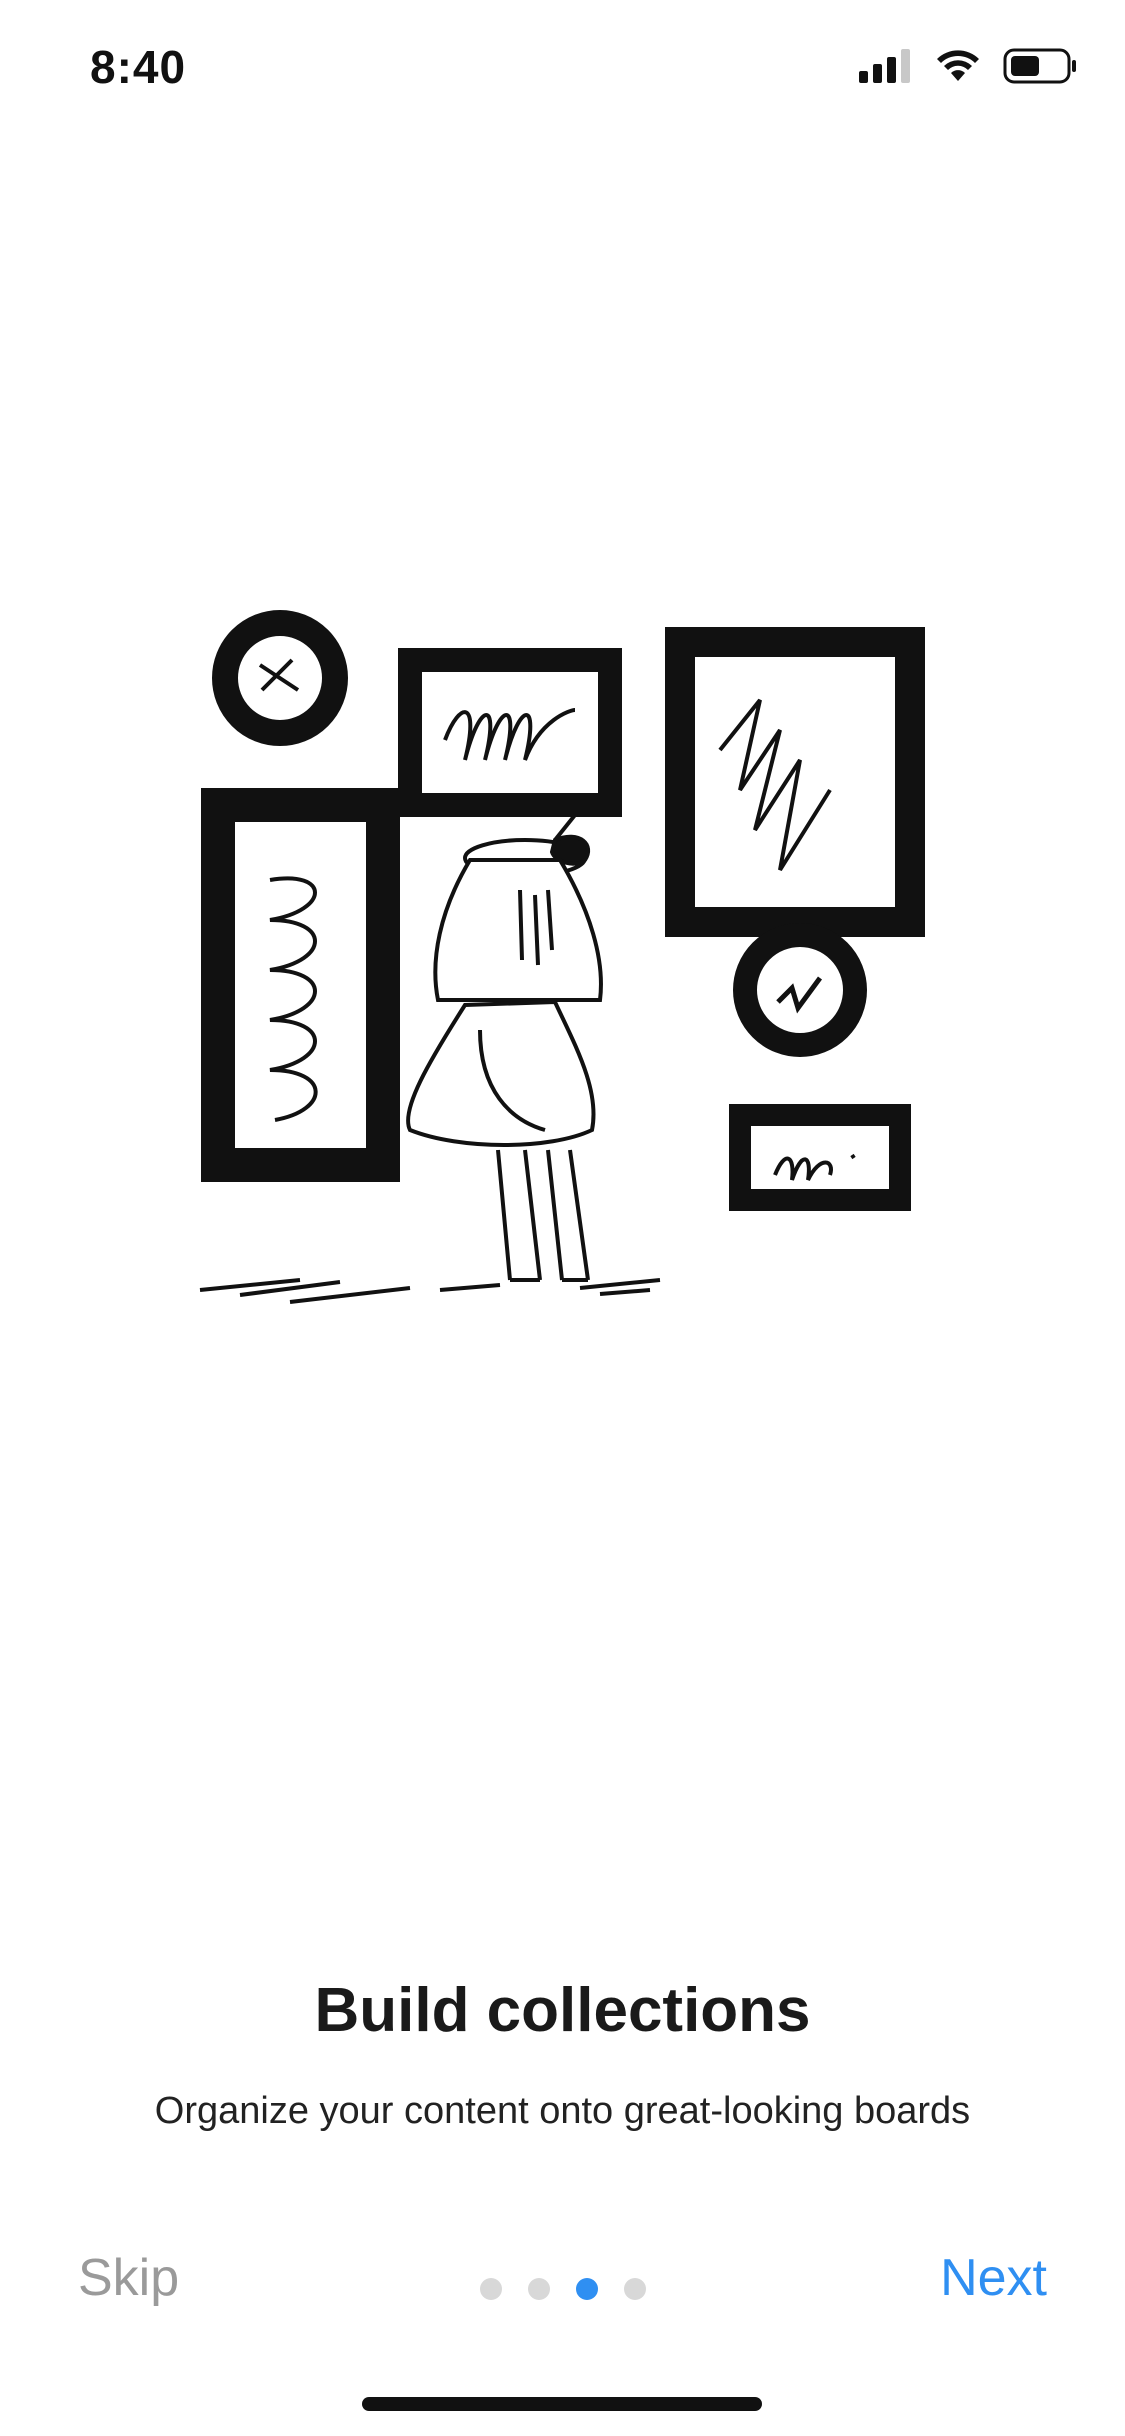  I want to click on battery-icon, so click(1039, 66).